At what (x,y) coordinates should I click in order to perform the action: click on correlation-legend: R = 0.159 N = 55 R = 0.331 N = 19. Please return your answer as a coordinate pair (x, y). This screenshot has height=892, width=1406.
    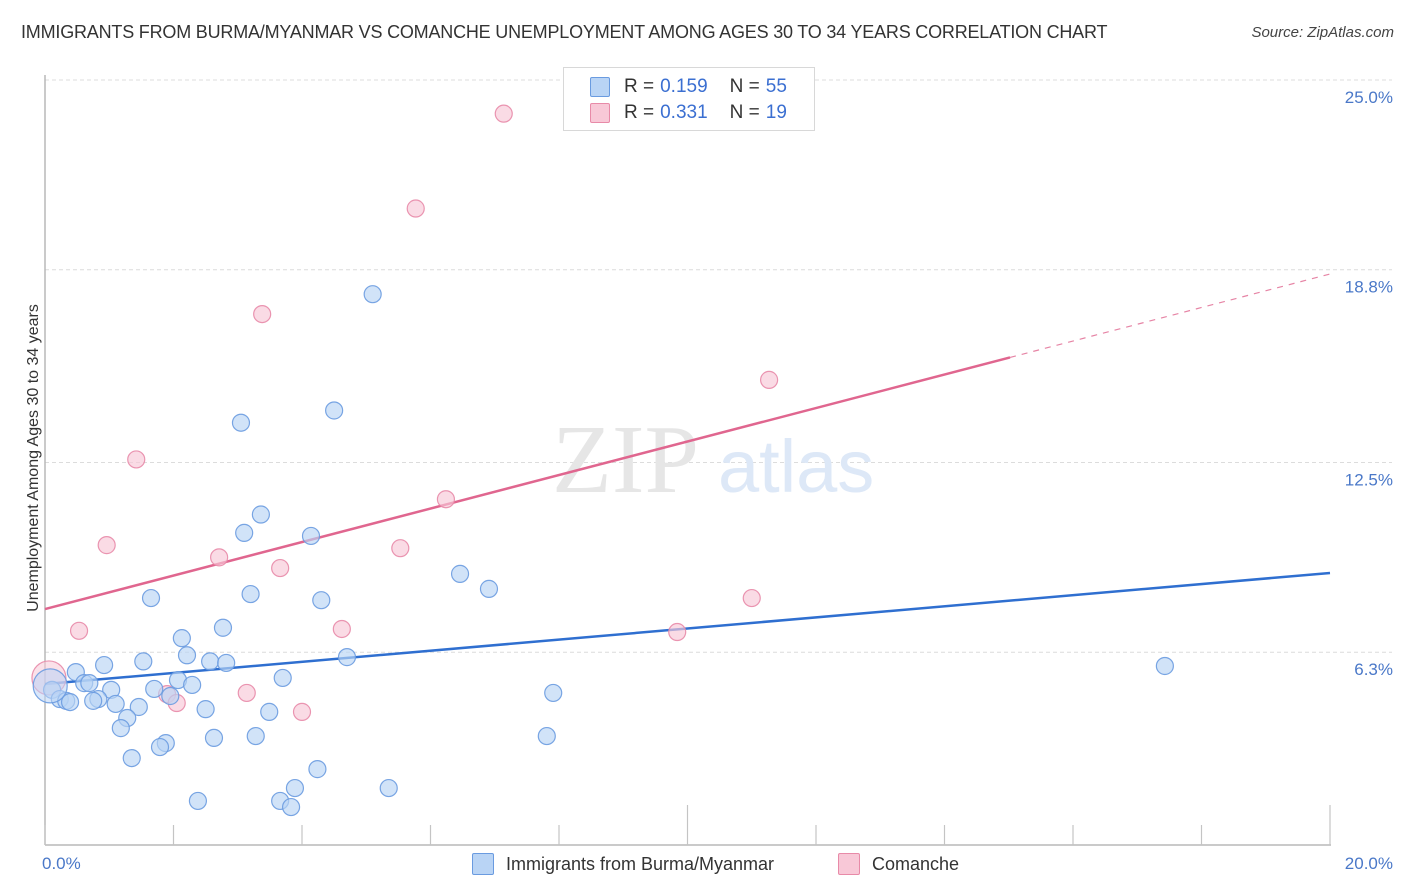
    Looking at the image, I should click on (689, 99).